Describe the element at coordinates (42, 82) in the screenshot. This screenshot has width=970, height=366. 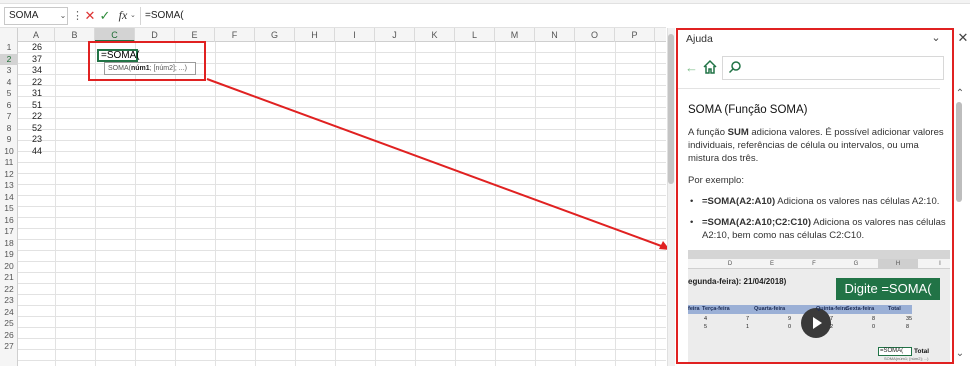
I see `cell-a4: 22` at that location.